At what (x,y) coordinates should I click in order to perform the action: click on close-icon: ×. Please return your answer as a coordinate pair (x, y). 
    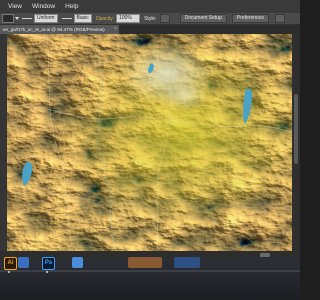
    Looking at the image, I should click on (115, 29).